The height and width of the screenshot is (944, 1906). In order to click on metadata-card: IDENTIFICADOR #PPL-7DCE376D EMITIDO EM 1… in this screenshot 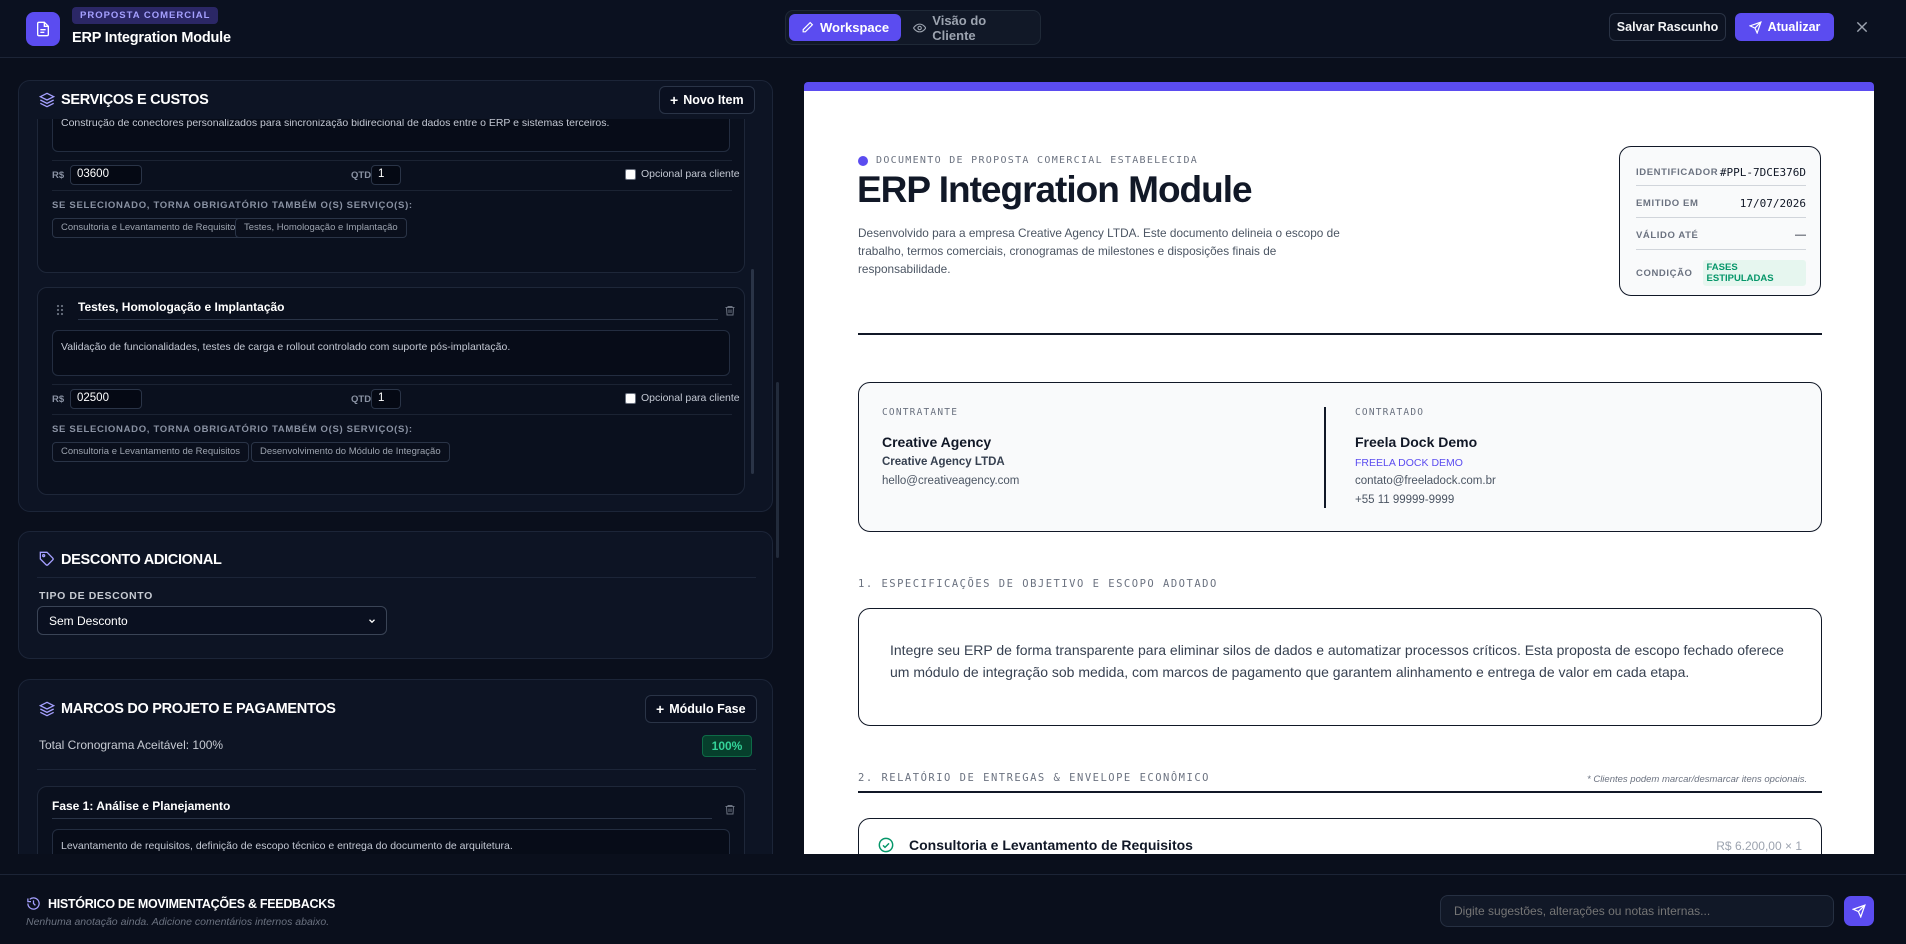, I will do `click(1720, 221)`.